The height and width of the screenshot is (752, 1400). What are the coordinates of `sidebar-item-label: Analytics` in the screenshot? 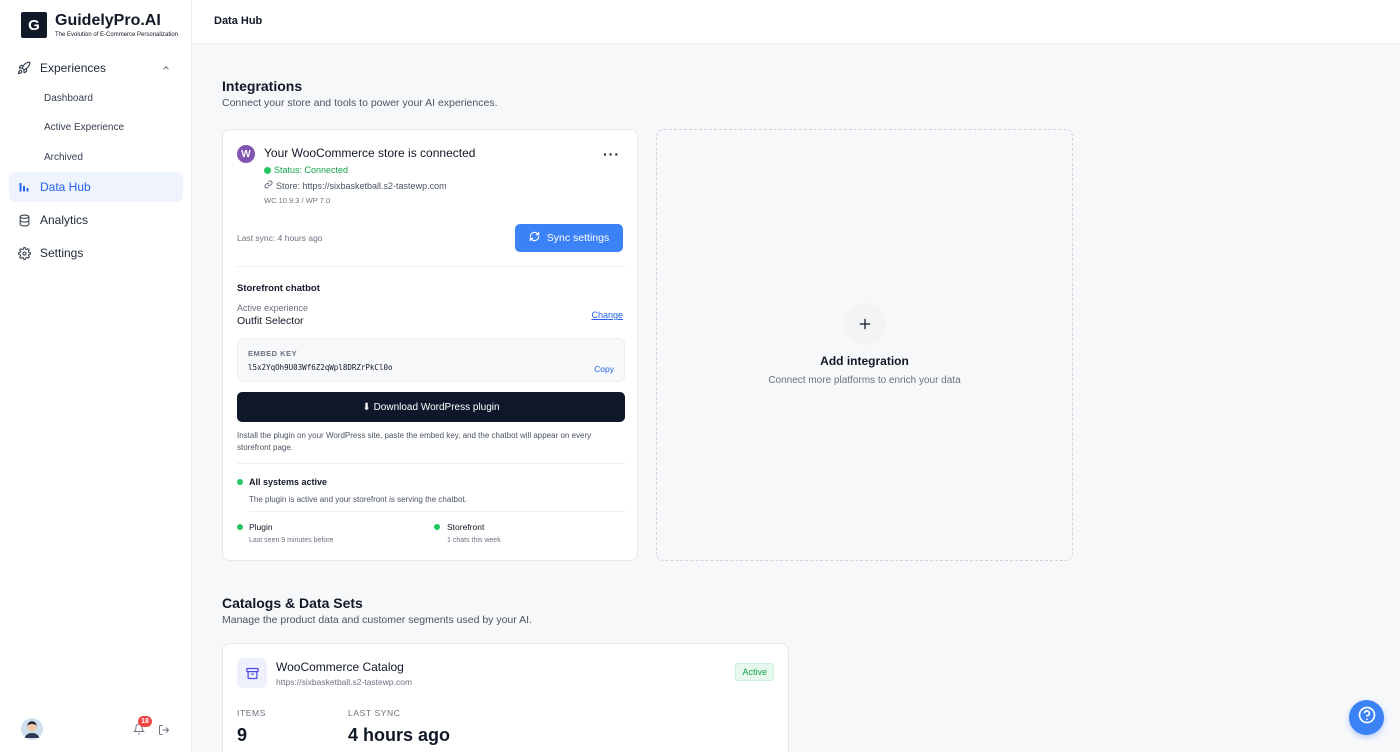 It's located at (64, 220).